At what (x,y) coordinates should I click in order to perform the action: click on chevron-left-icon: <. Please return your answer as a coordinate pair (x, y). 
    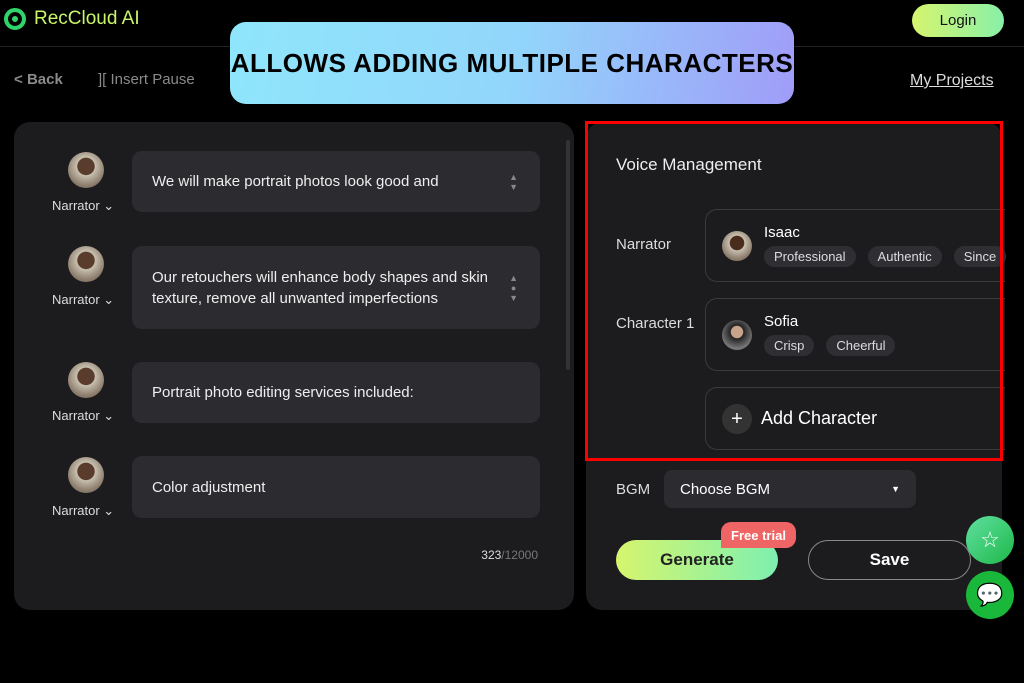
    Looking at the image, I should click on (20, 79).